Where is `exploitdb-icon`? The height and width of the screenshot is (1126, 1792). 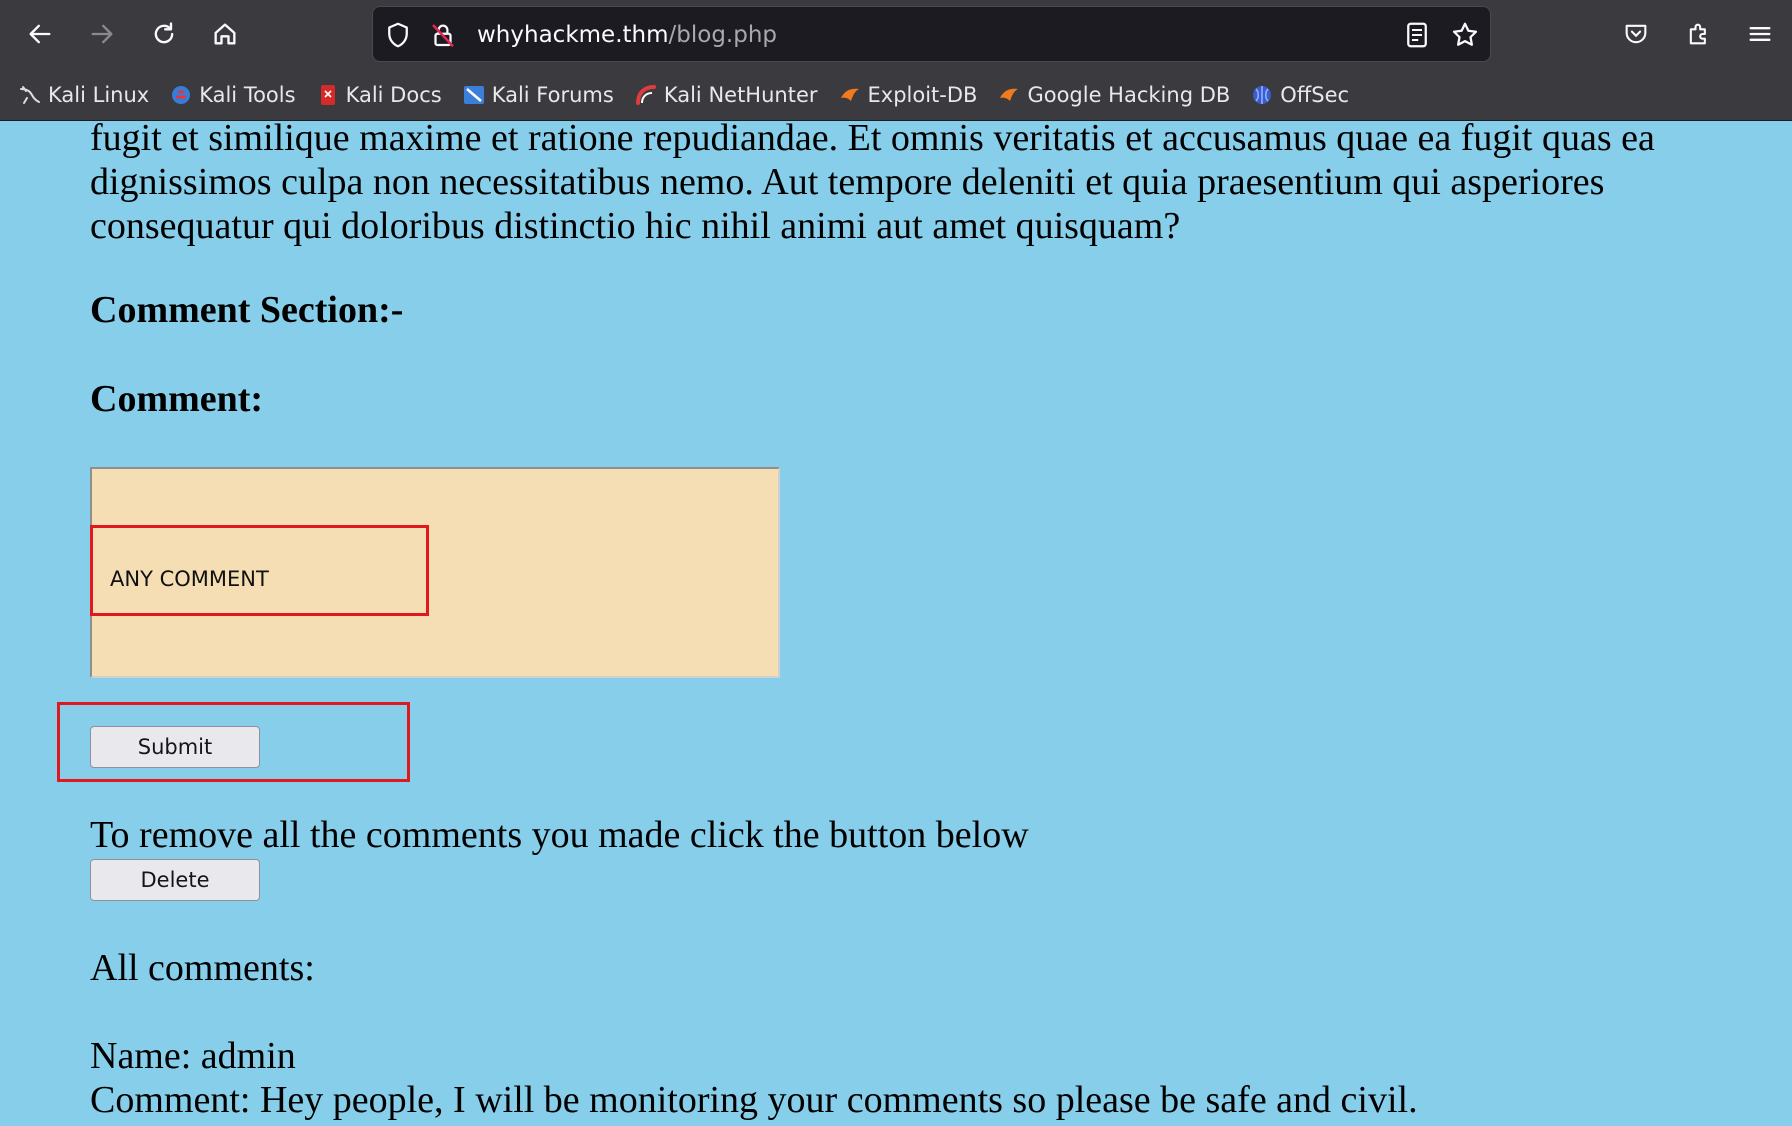
exploitdb-icon is located at coordinates (849, 94).